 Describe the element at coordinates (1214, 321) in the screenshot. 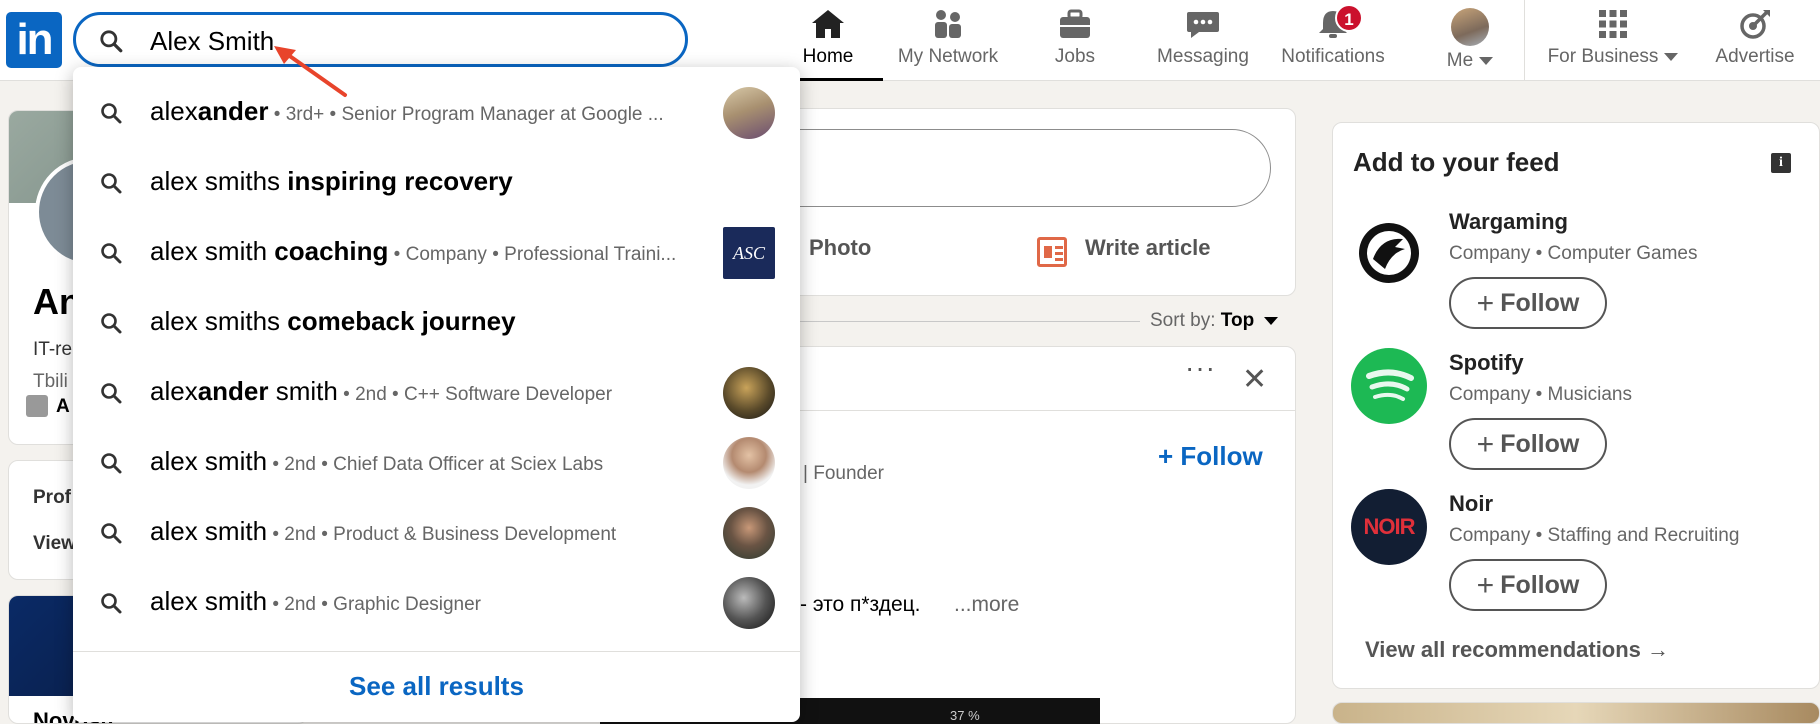

I see `sort-dropdown: Sort by: Top` at that location.